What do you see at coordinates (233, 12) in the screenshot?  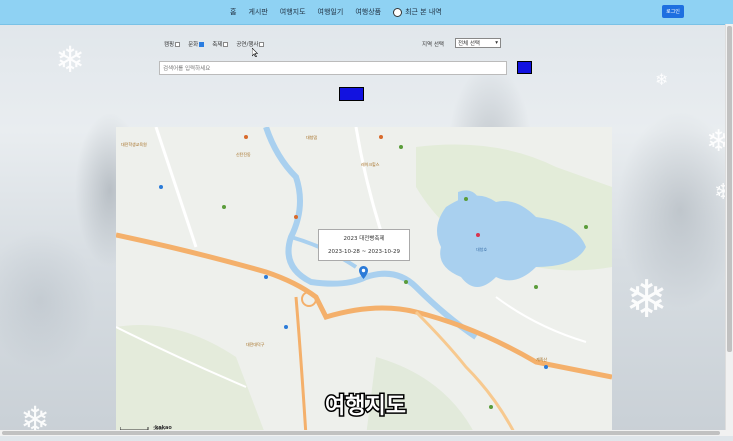 I see `nav-home: 홈` at bounding box center [233, 12].